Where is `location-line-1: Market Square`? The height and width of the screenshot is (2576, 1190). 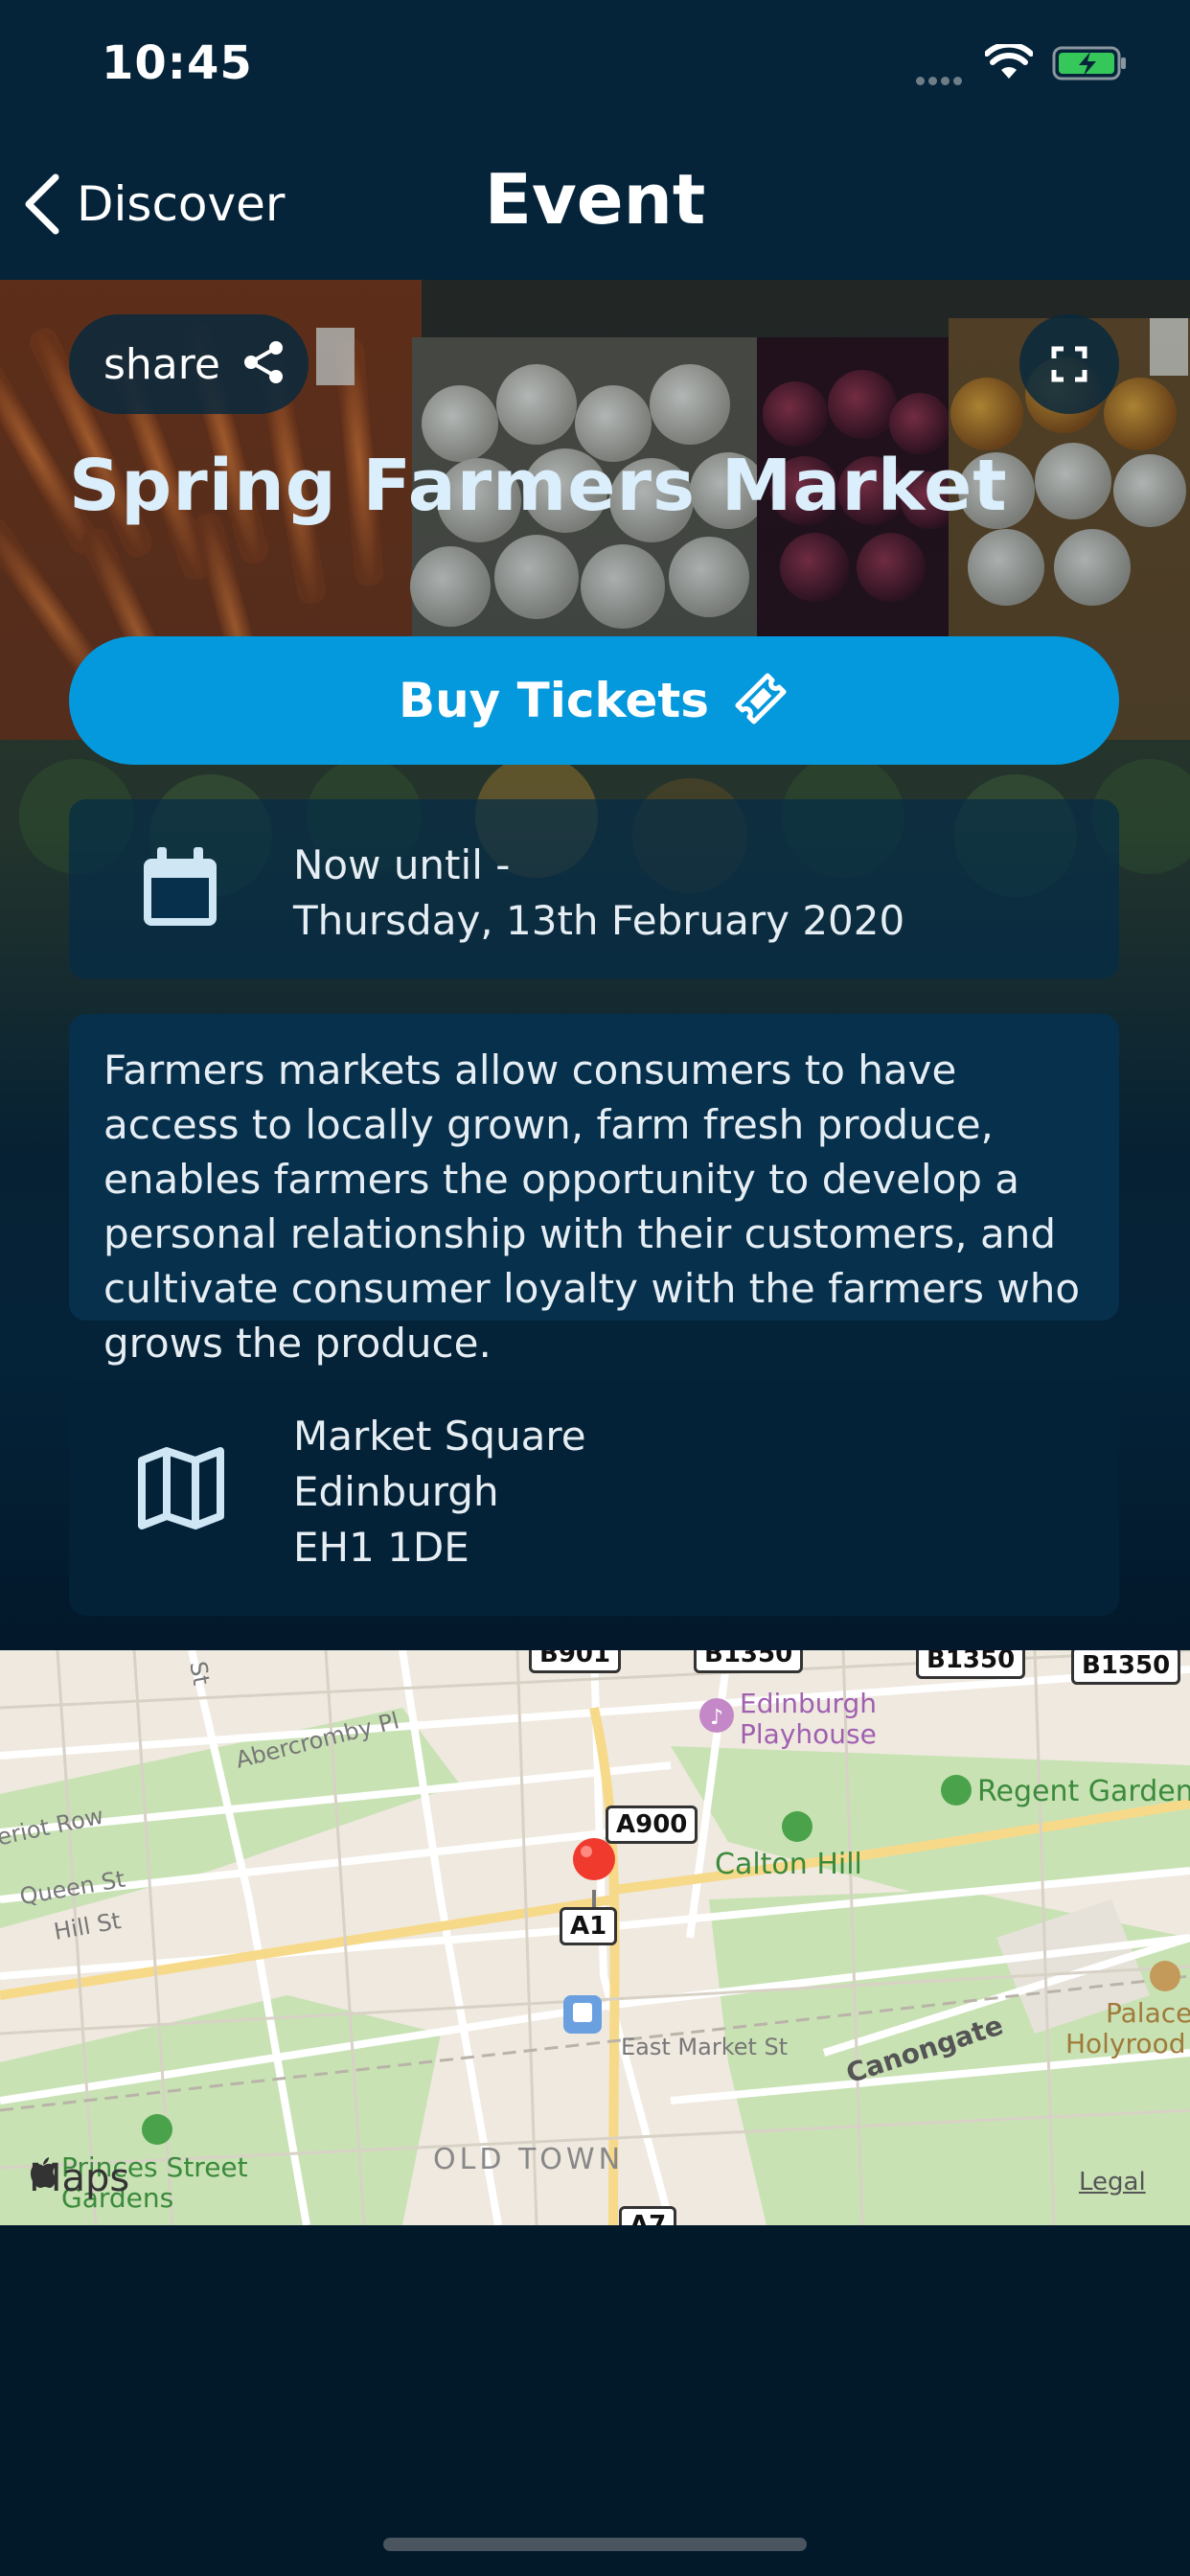 location-line-1: Market Square is located at coordinates (440, 1436).